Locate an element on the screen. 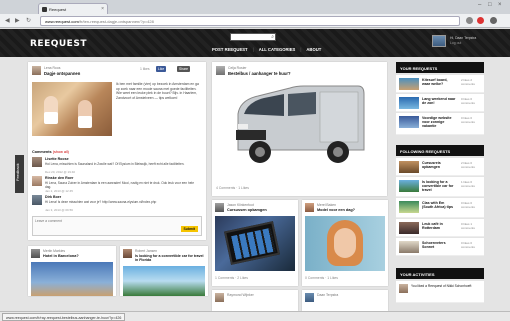 The height and width of the screenshot is (321, 510). post-card: Merlin Markies Hotel in Barcelona? is located at coordinates (72, 271).